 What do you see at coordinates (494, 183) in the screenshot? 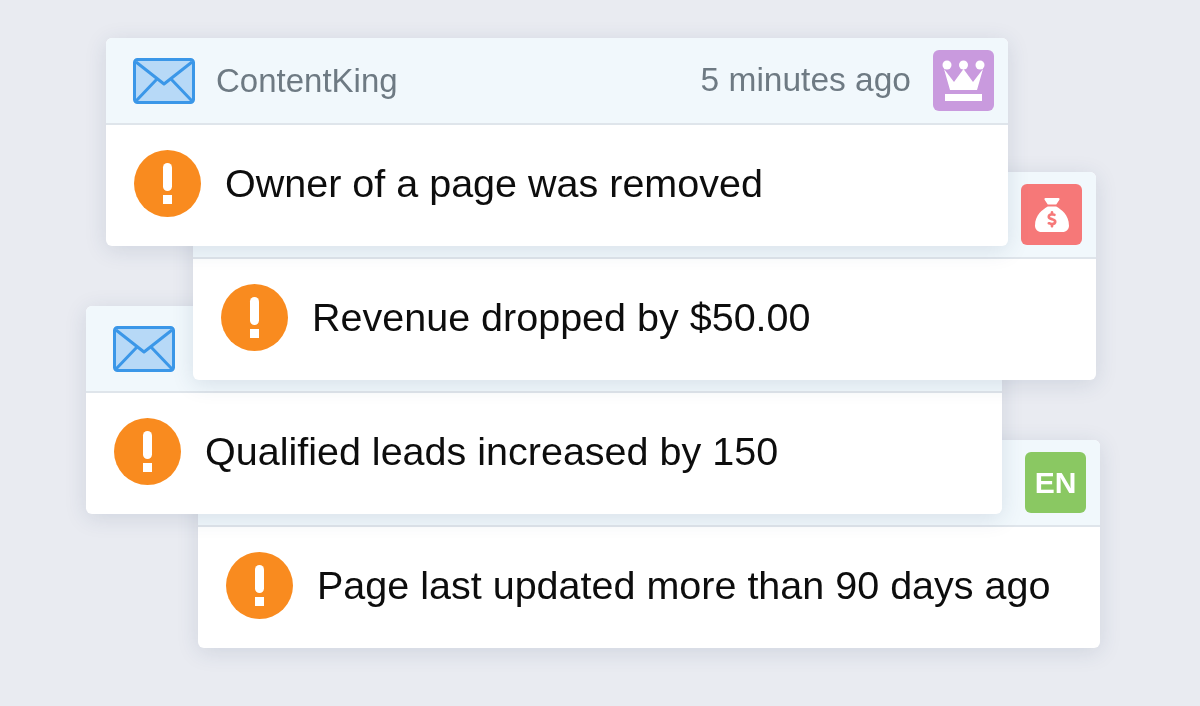
I see `notification-message: Owner of a page was removed` at bounding box center [494, 183].